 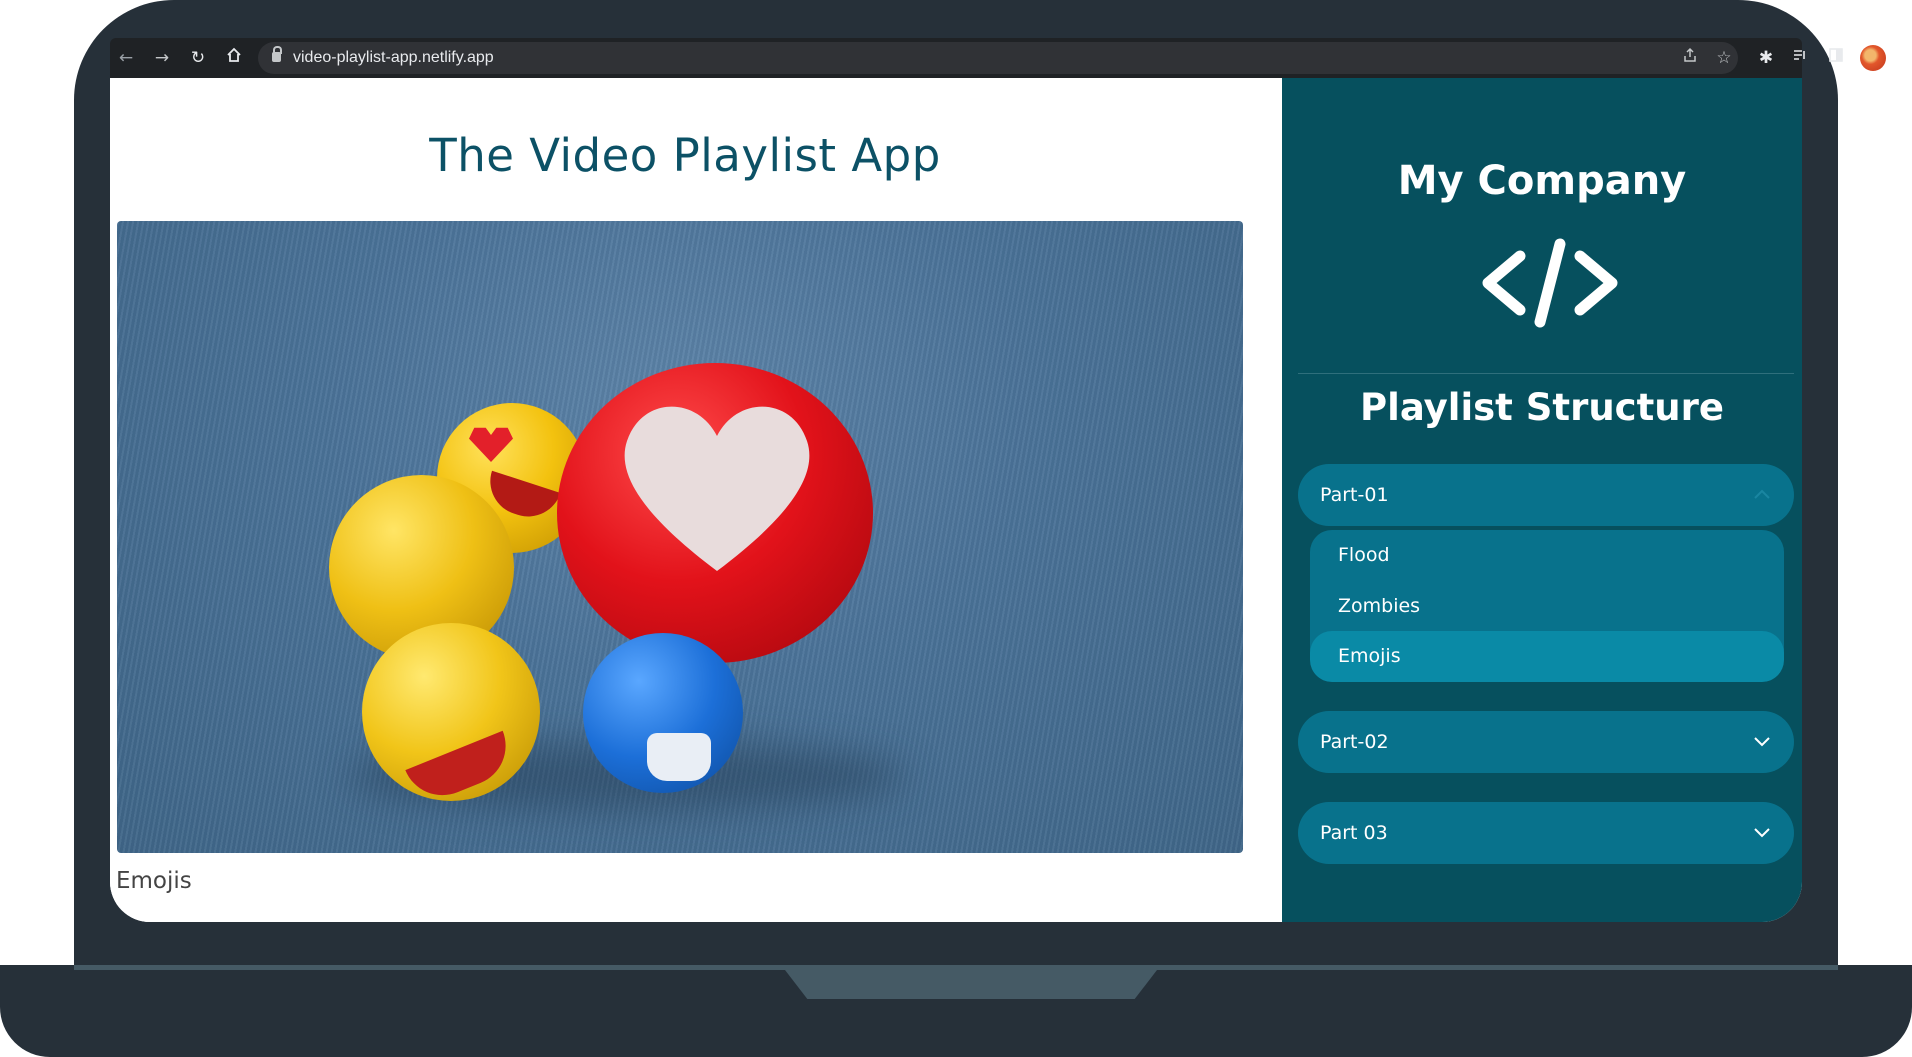 I want to click on video-item-label: Emojis, so click(x=1369, y=656).